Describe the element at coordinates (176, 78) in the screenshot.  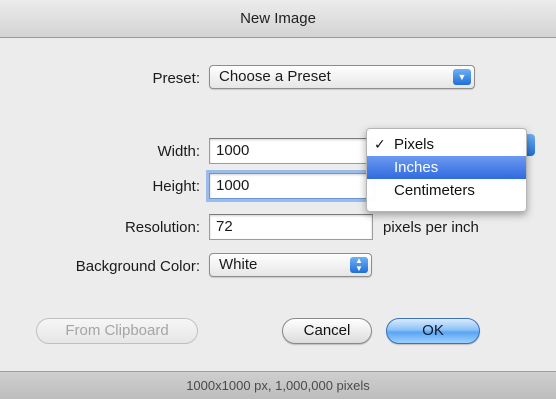
I see `preset-label: Preset:` at that location.